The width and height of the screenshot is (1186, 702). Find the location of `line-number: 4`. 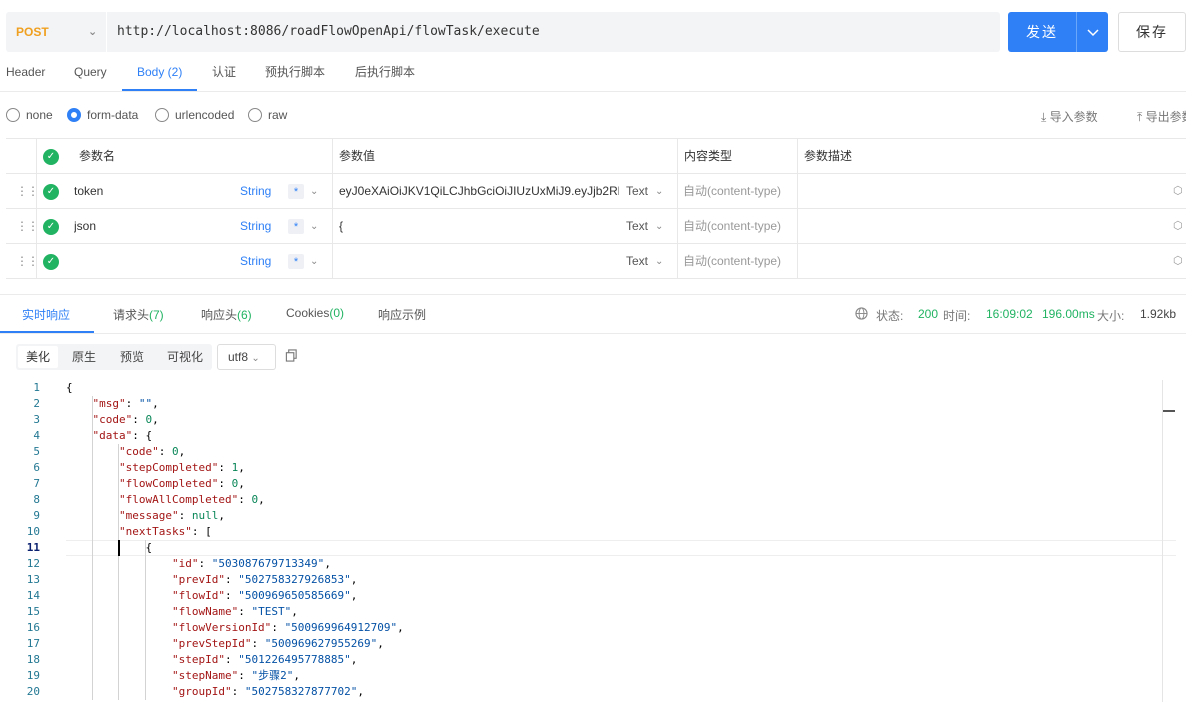

line-number: 4 is located at coordinates (36, 435).